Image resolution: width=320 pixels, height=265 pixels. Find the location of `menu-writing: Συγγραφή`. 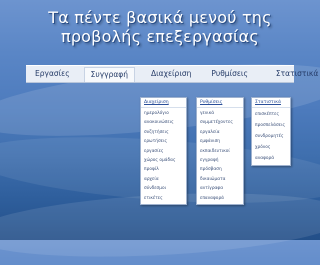

menu-writing: Συγγραφή is located at coordinates (109, 74).